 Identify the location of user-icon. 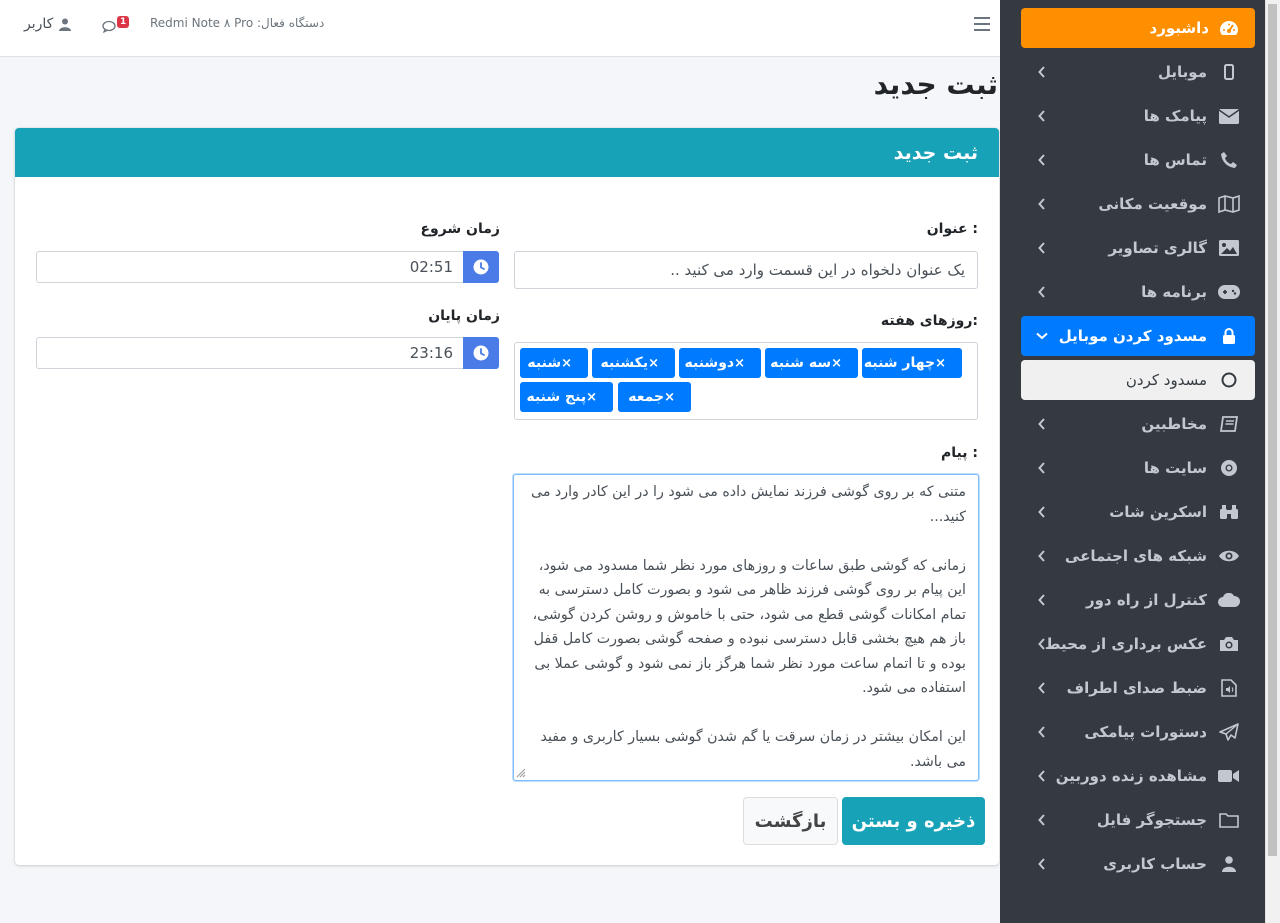
(65, 24).